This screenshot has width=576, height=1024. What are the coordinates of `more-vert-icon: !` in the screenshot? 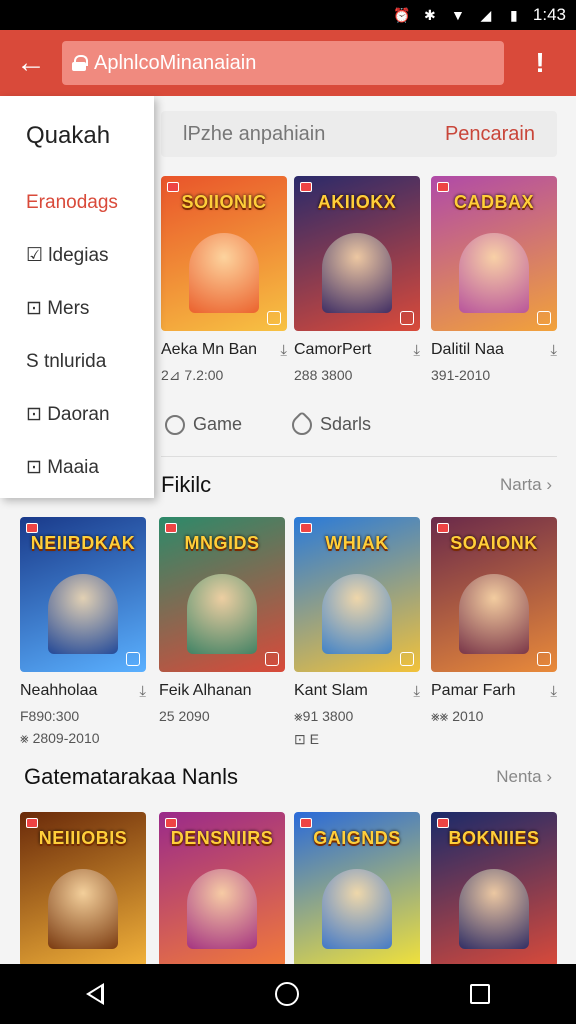 It's located at (540, 62).